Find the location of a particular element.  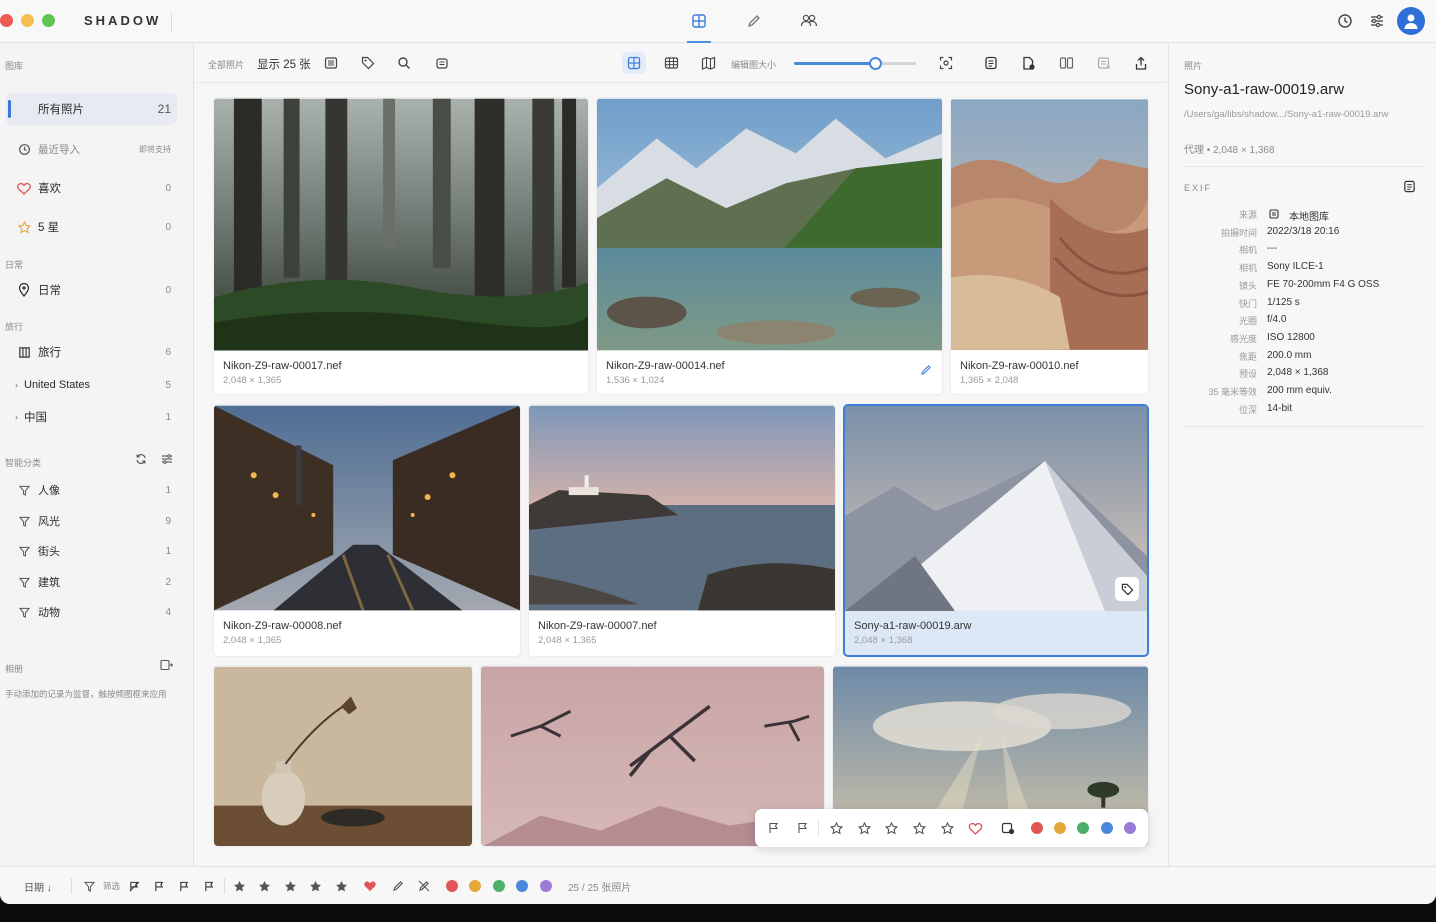

color-filter-blue is located at coordinates (522, 886).